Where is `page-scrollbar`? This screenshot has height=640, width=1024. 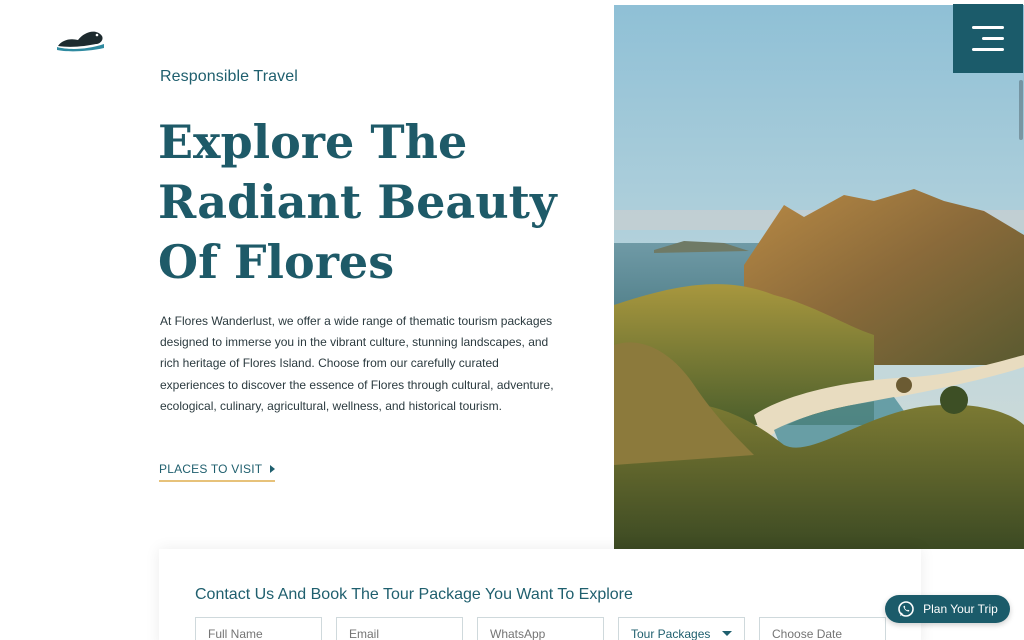
page-scrollbar is located at coordinates (1021, 110).